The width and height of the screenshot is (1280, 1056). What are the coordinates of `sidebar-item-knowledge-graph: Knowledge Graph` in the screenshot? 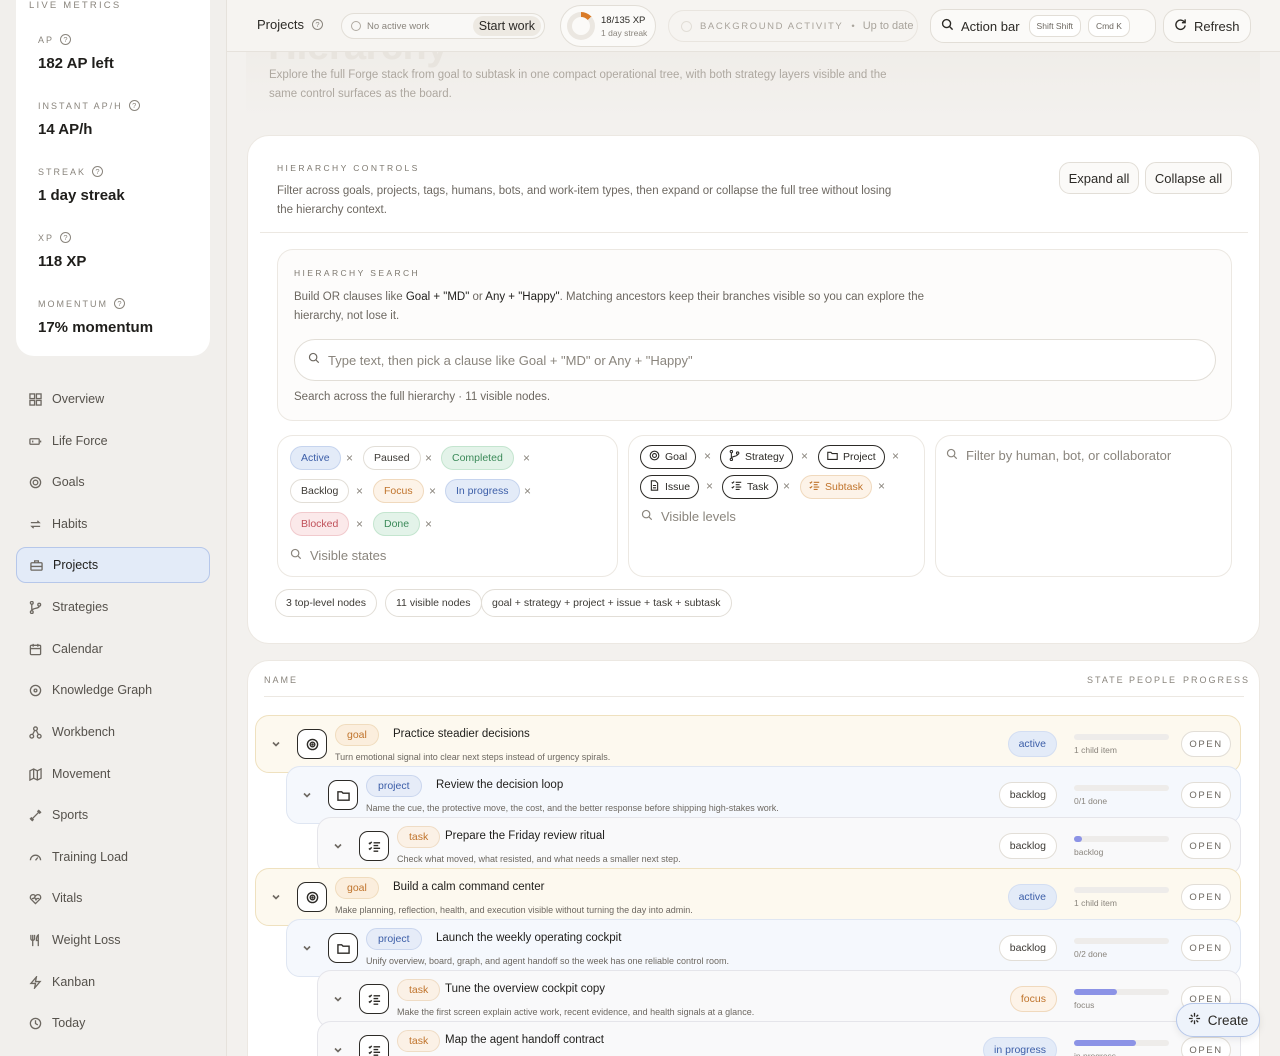 It's located at (113, 690).